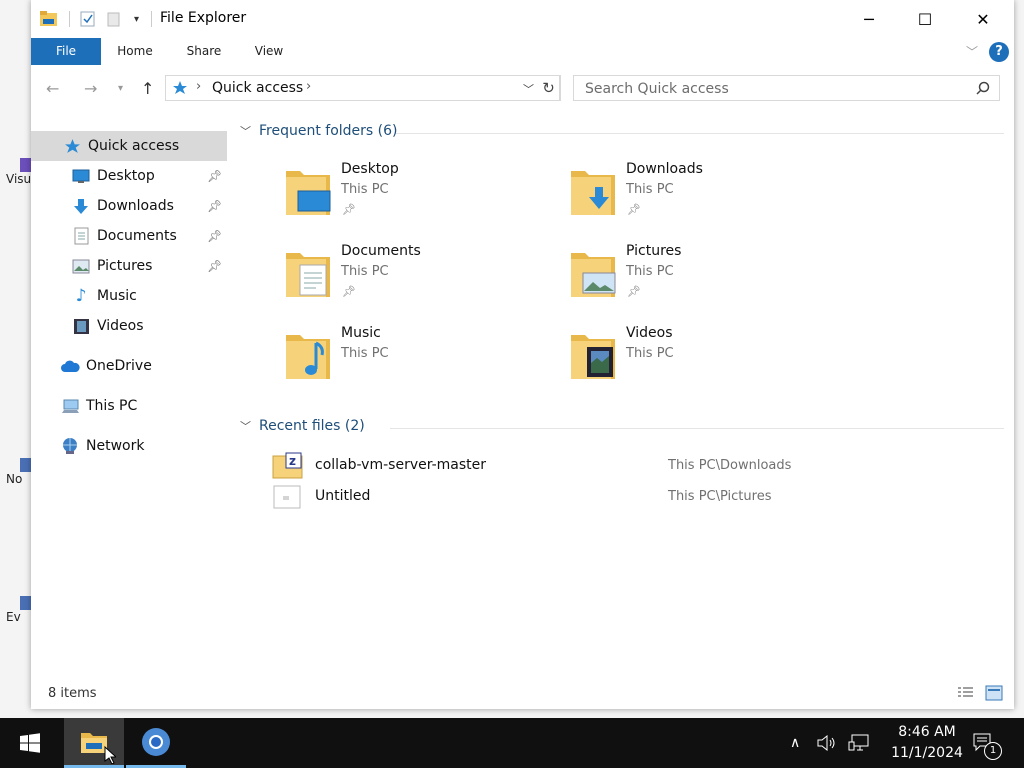 The height and width of the screenshot is (768, 1024). I want to click on sidebar-item-videos: Videos, so click(107, 326).